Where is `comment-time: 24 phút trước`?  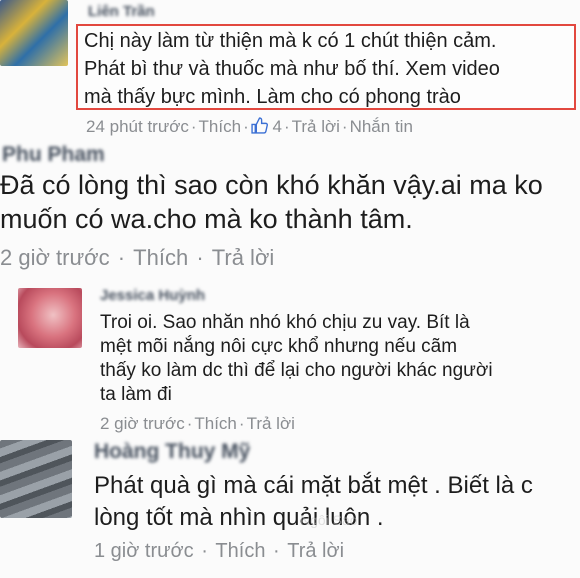
comment-time: 24 phút trước is located at coordinates (137, 126).